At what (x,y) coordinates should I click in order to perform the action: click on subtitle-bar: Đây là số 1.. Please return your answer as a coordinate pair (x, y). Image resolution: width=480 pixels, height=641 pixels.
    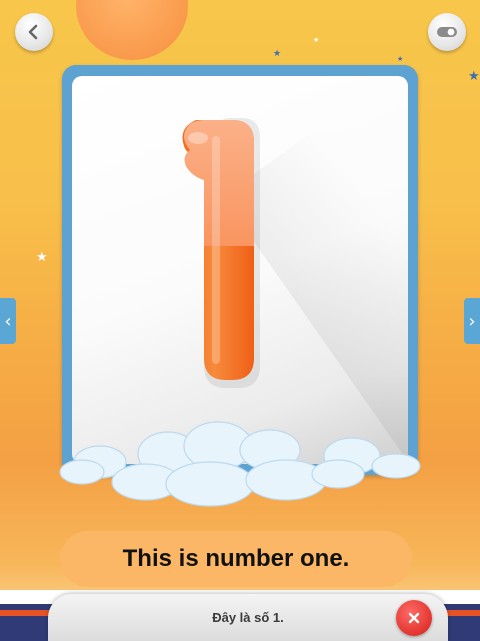
    Looking at the image, I should click on (248, 617).